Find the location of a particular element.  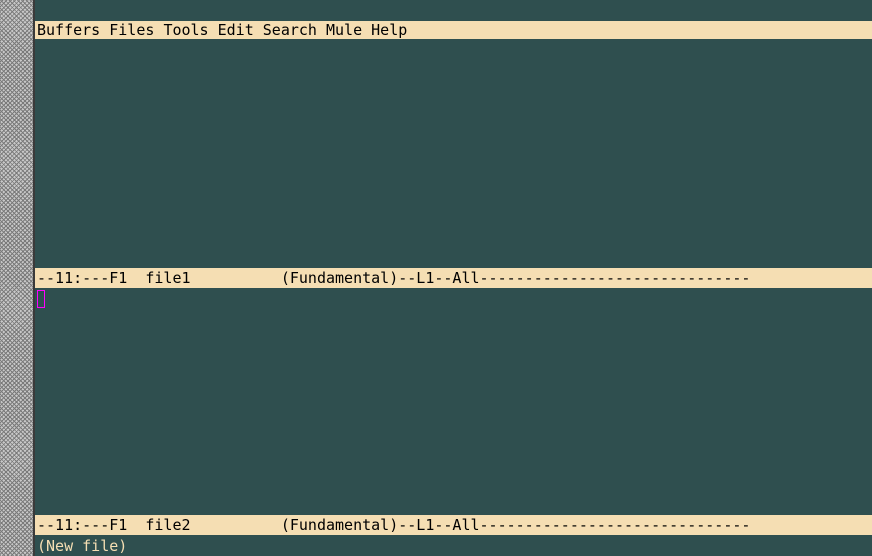

menu-help: Help is located at coordinates (389, 30).